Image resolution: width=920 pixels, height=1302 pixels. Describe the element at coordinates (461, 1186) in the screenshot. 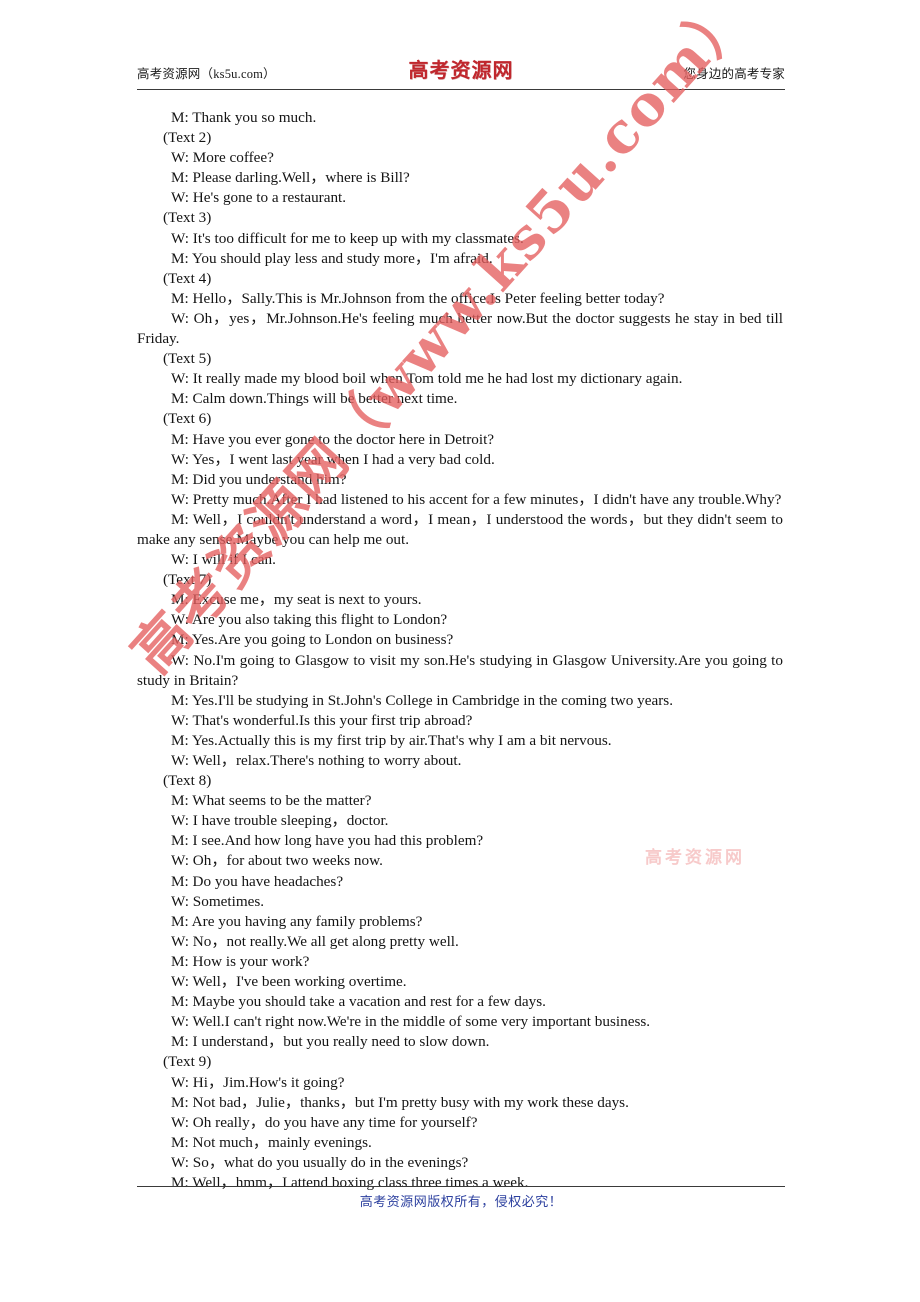

I see `footer-divider` at that location.